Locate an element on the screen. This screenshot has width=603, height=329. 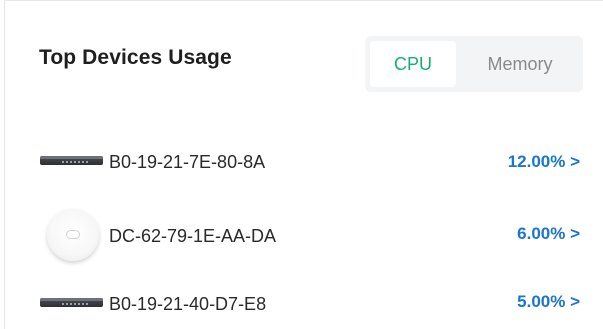
metric-toggle: CPU Memory is located at coordinates (474, 64).